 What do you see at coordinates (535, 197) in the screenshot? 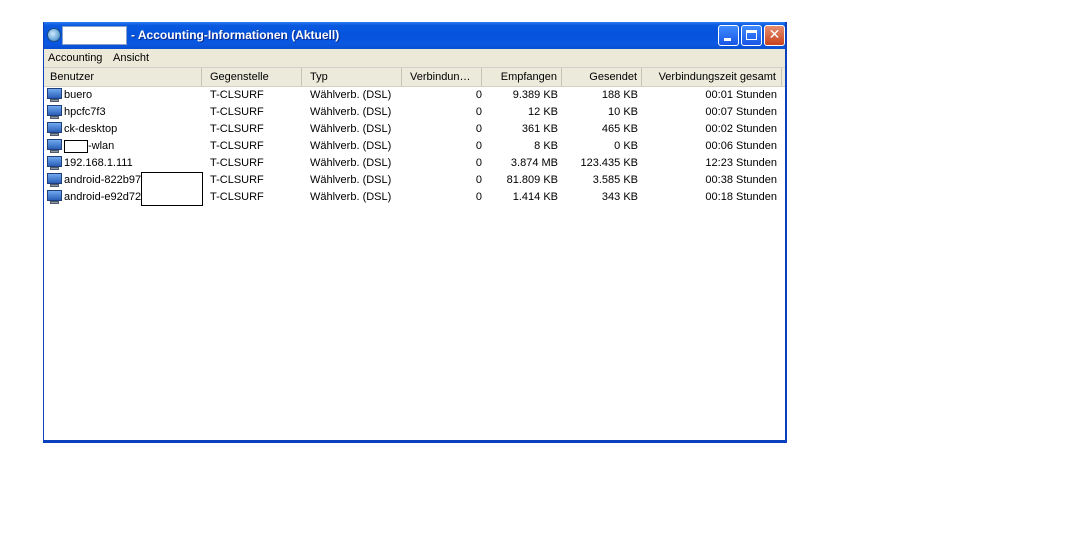
I see `cell-empfangen: 1.414 KB` at bounding box center [535, 197].